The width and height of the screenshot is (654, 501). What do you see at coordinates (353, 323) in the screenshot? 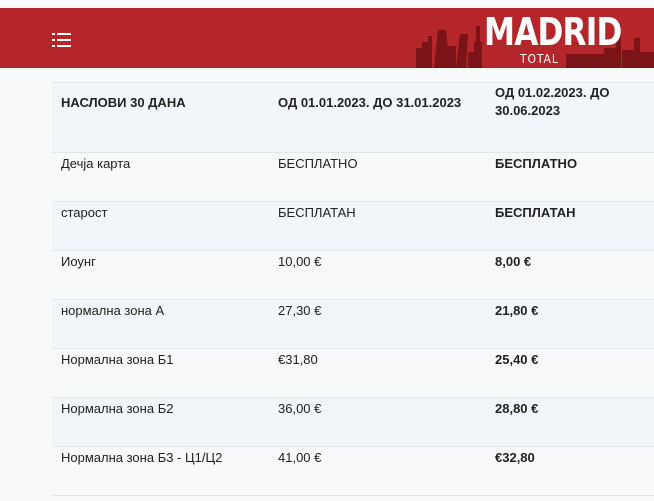
I see `table-row: нормална зона А 27,30 € 21,80 €` at bounding box center [353, 323].